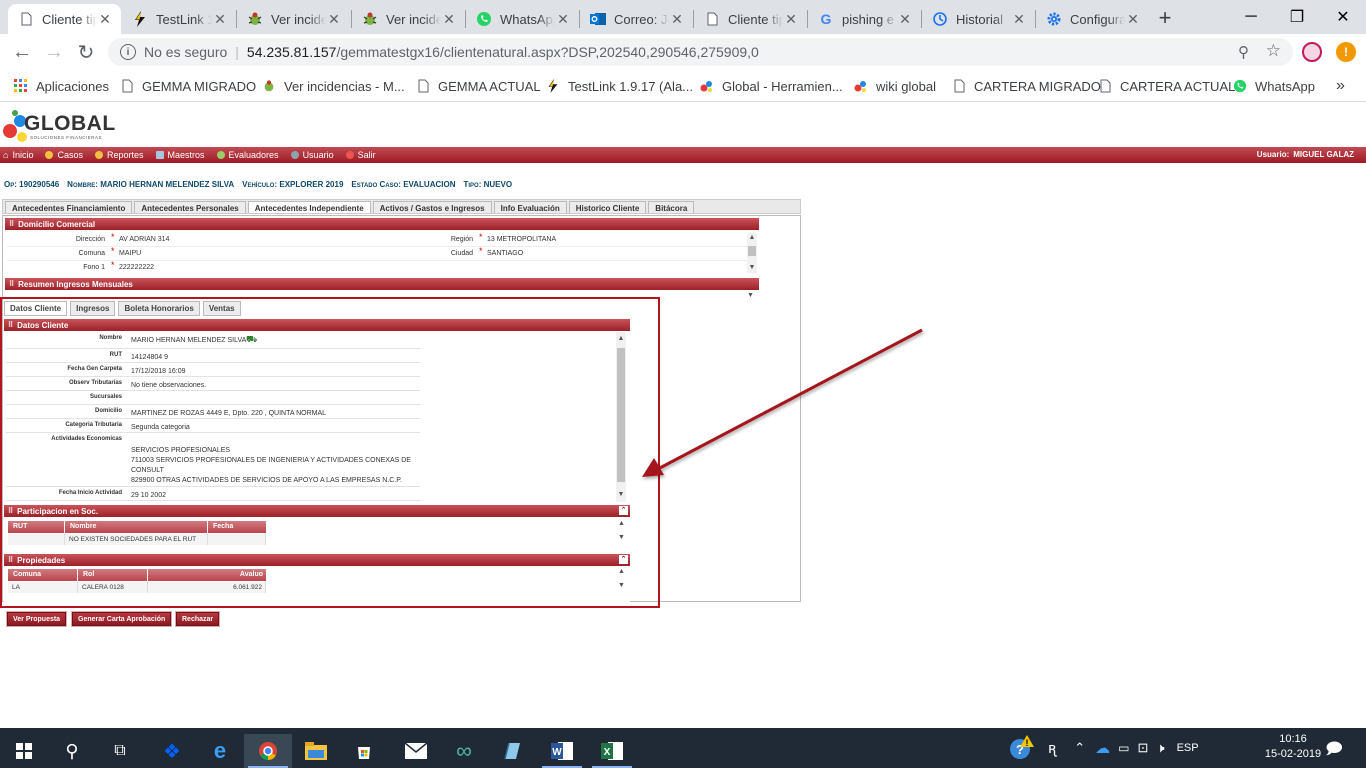  Describe the element at coordinates (220, 155) in the screenshot. I see `check-icon` at that location.